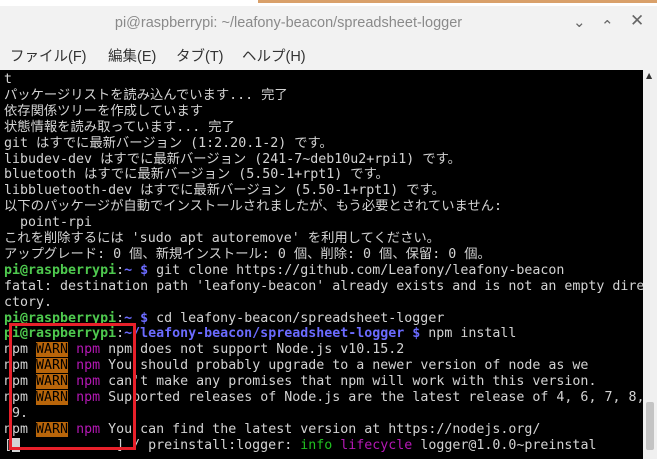  What do you see at coordinates (296, 318) in the screenshot?
I see `terminal-text: cd leafony-beacon/spreadsheet-logger` at bounding box center [296, 318].